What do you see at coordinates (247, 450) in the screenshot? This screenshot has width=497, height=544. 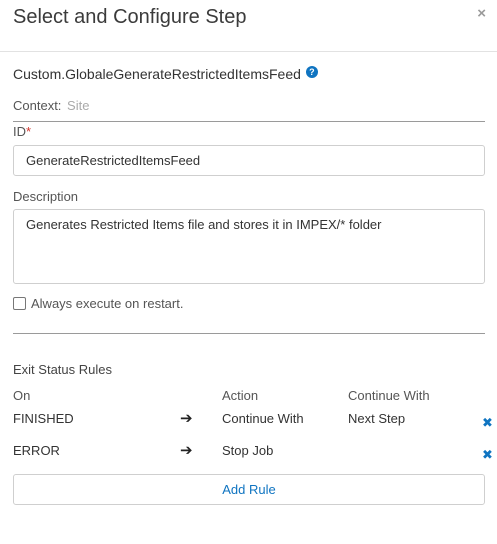 I see `rule-action: Stop Job` at bounding box center [247, 450].